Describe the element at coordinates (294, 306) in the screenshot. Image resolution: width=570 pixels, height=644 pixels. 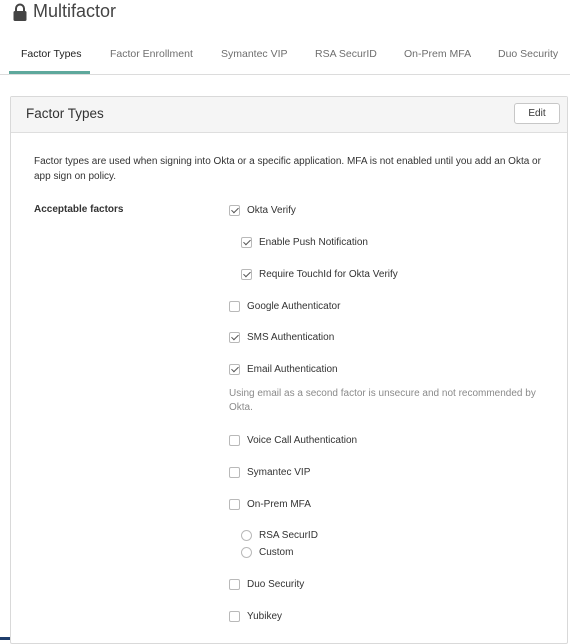
I see `google-authenticator-label: Google Authenticator` at that location.